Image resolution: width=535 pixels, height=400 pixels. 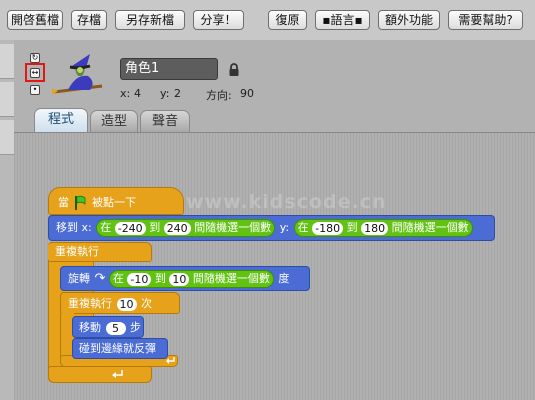 I want to click on bounce-label: 碰到邊緣就反彈, so click(x=117, y=348).